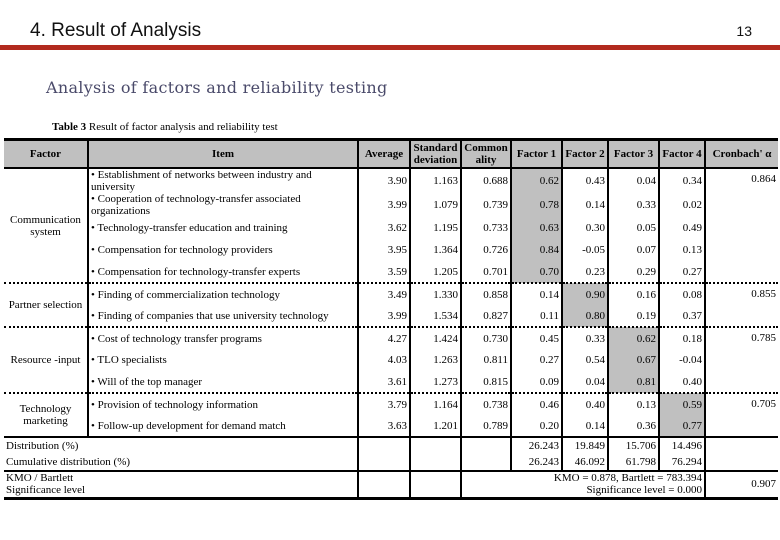 The width and height of the screenshot is (780, 540). Describe the element at coordinates (384, 337) in the screenshot. I see `average-cell: 4.27` at that location.